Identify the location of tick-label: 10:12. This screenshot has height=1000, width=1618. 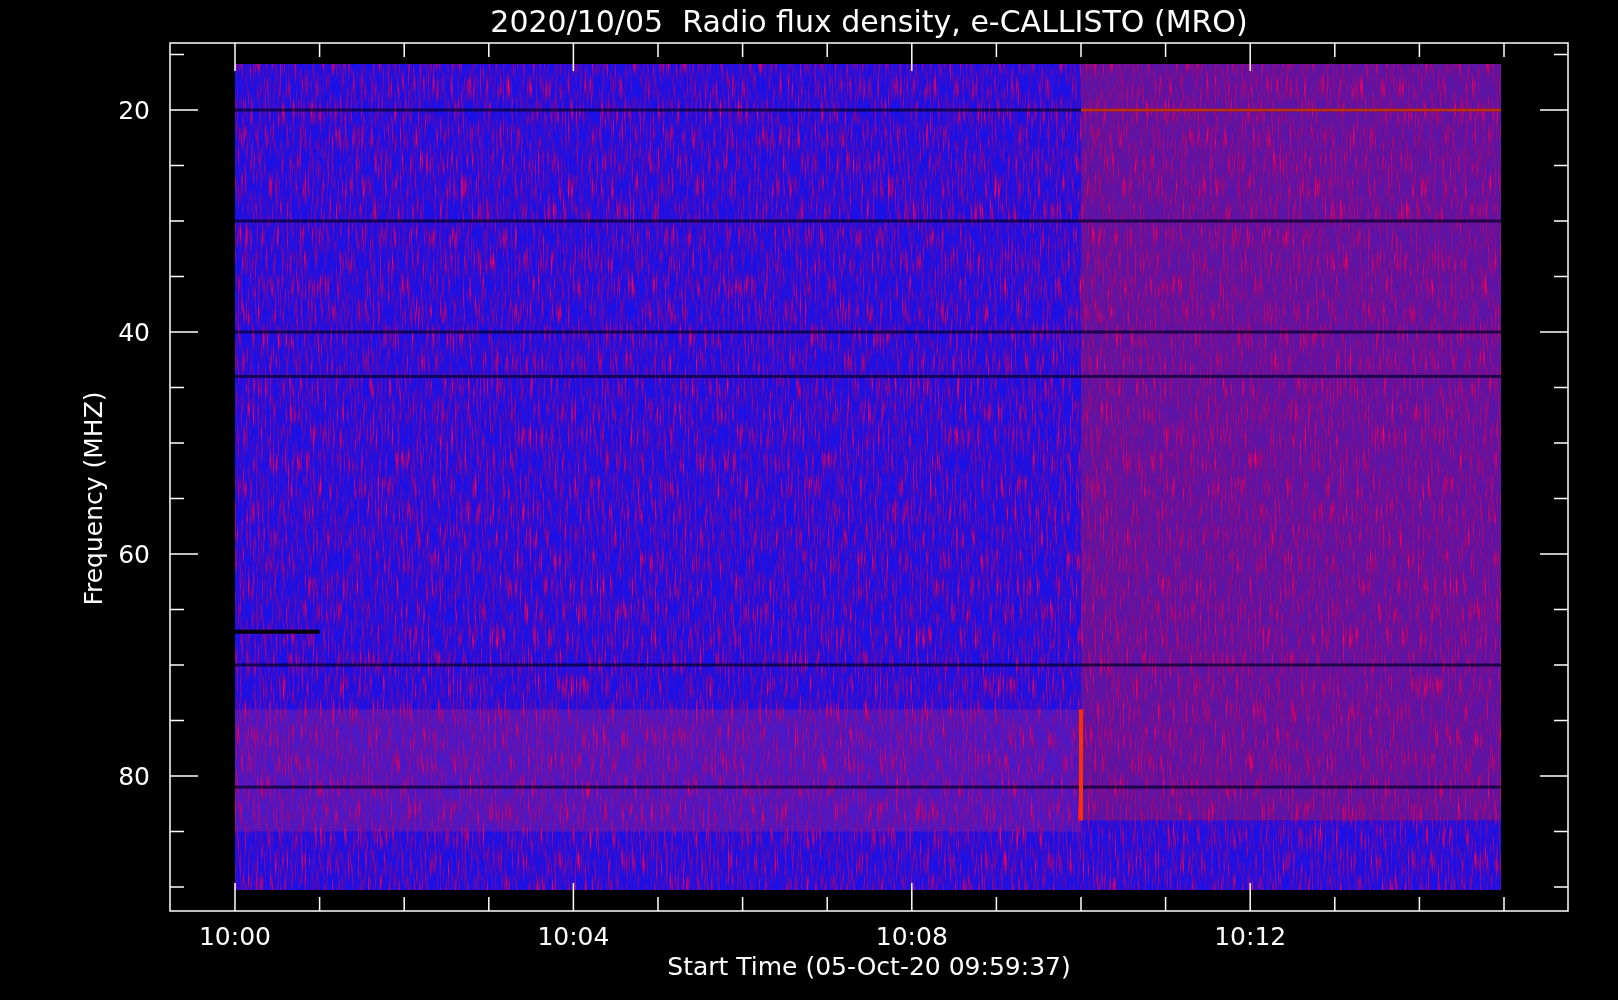
(1250, 936).